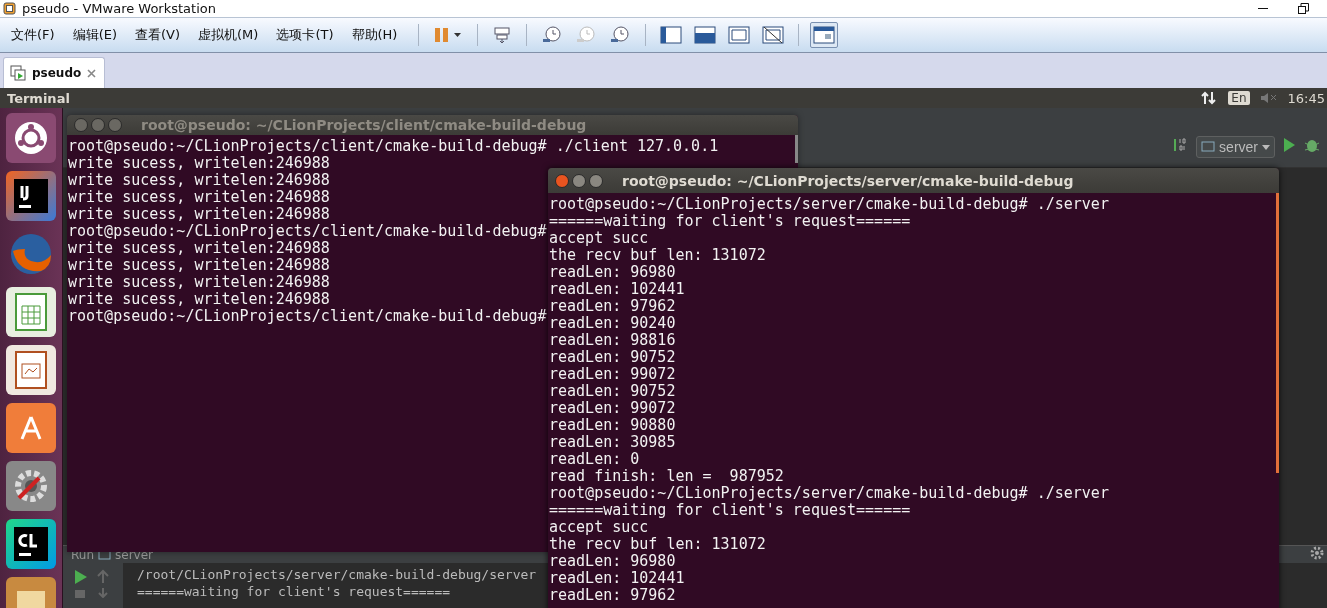 The height and width of the screenshot is (608, 1327). I want to click on run-config-name: server, so click(134, 554).